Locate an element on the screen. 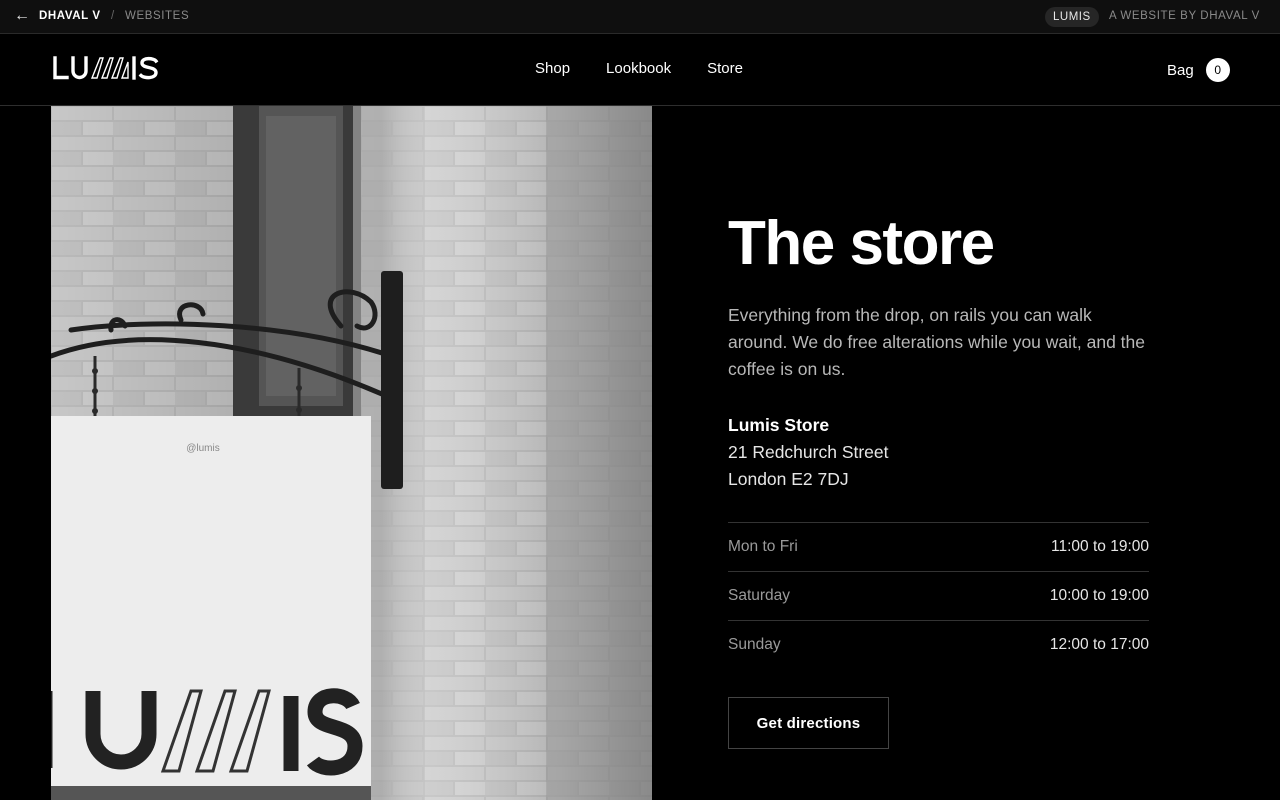  bag-button: Bag 0 is located at coordinates (1198, 70).